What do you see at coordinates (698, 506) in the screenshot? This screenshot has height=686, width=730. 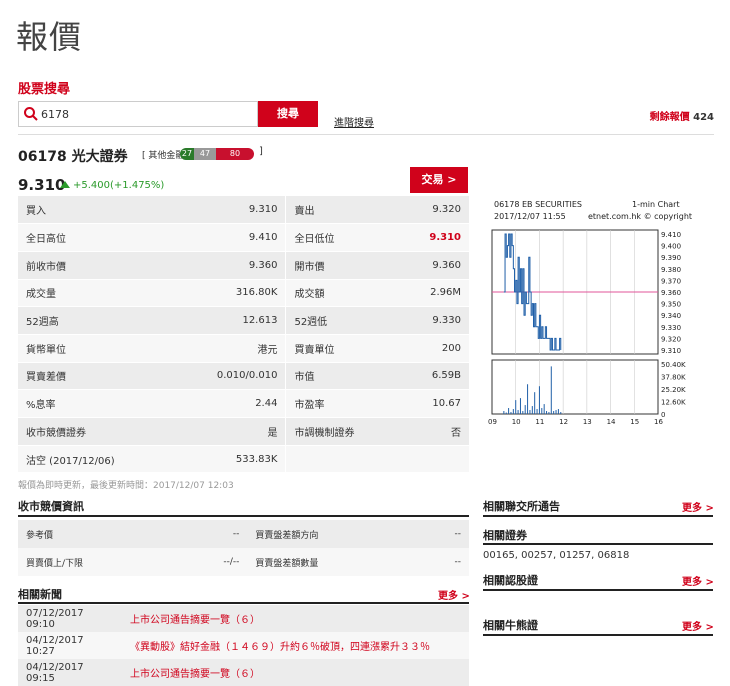 I see `exchange-notice-more: 更多 >` at bounding box center [698, 506].